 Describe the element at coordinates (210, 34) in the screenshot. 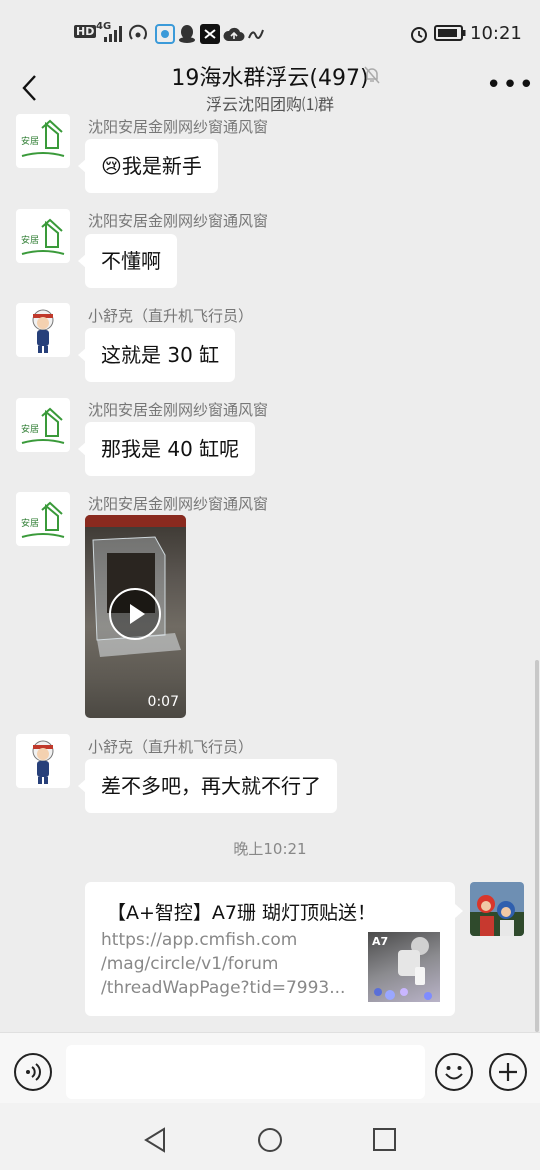

I see `capcut-icon` at that location.